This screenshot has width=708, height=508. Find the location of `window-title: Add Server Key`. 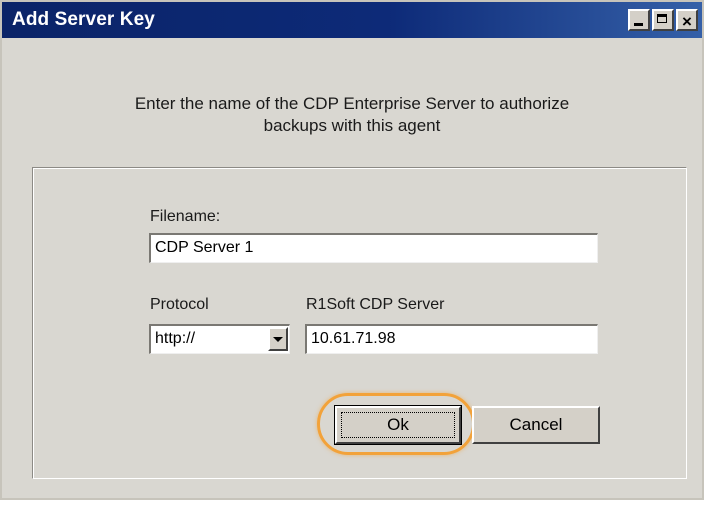

window-title: Add Server Key is located at coordinates (83, 19).